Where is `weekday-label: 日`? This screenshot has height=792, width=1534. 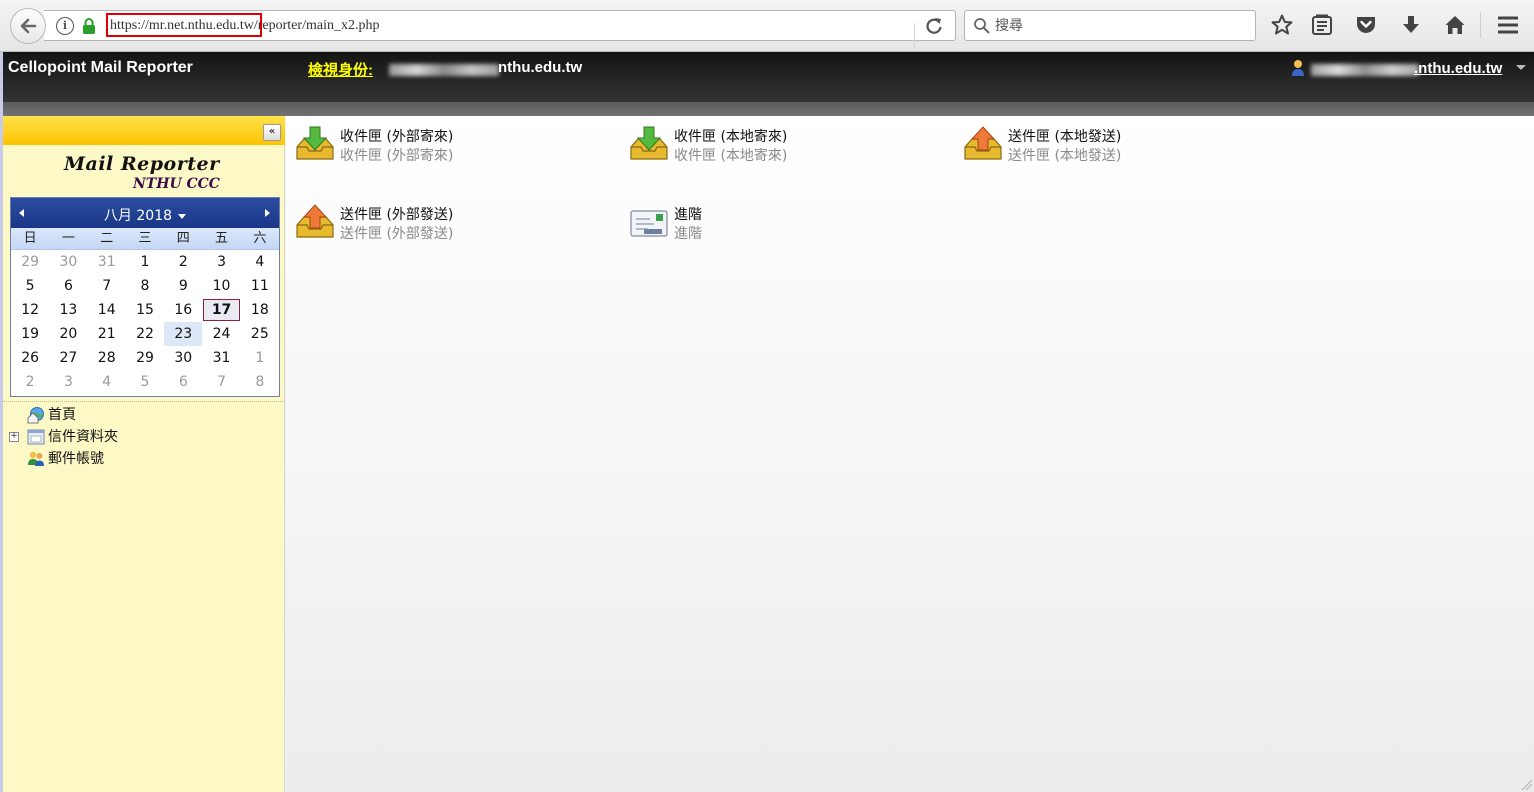
weekday-label: 日 is located at coordinates (30, 238).